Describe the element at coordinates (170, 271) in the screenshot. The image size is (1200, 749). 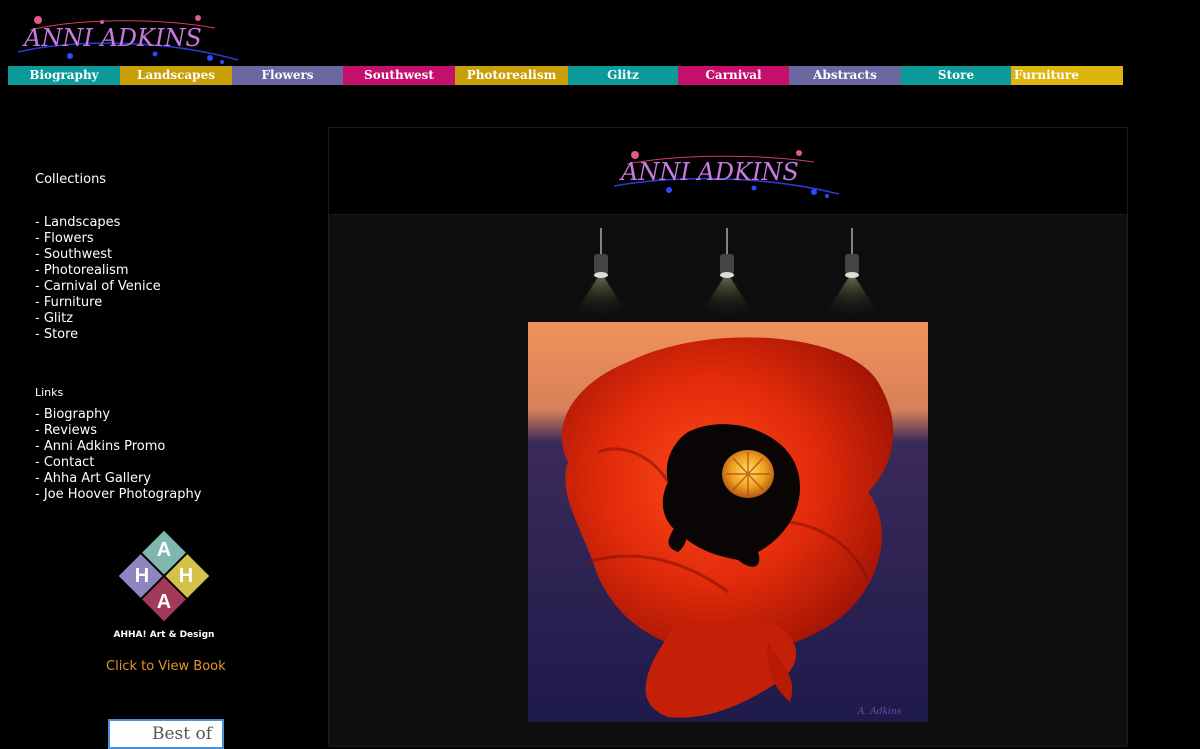
I see `collection-link-photorealism: - Photorealism` at that location.